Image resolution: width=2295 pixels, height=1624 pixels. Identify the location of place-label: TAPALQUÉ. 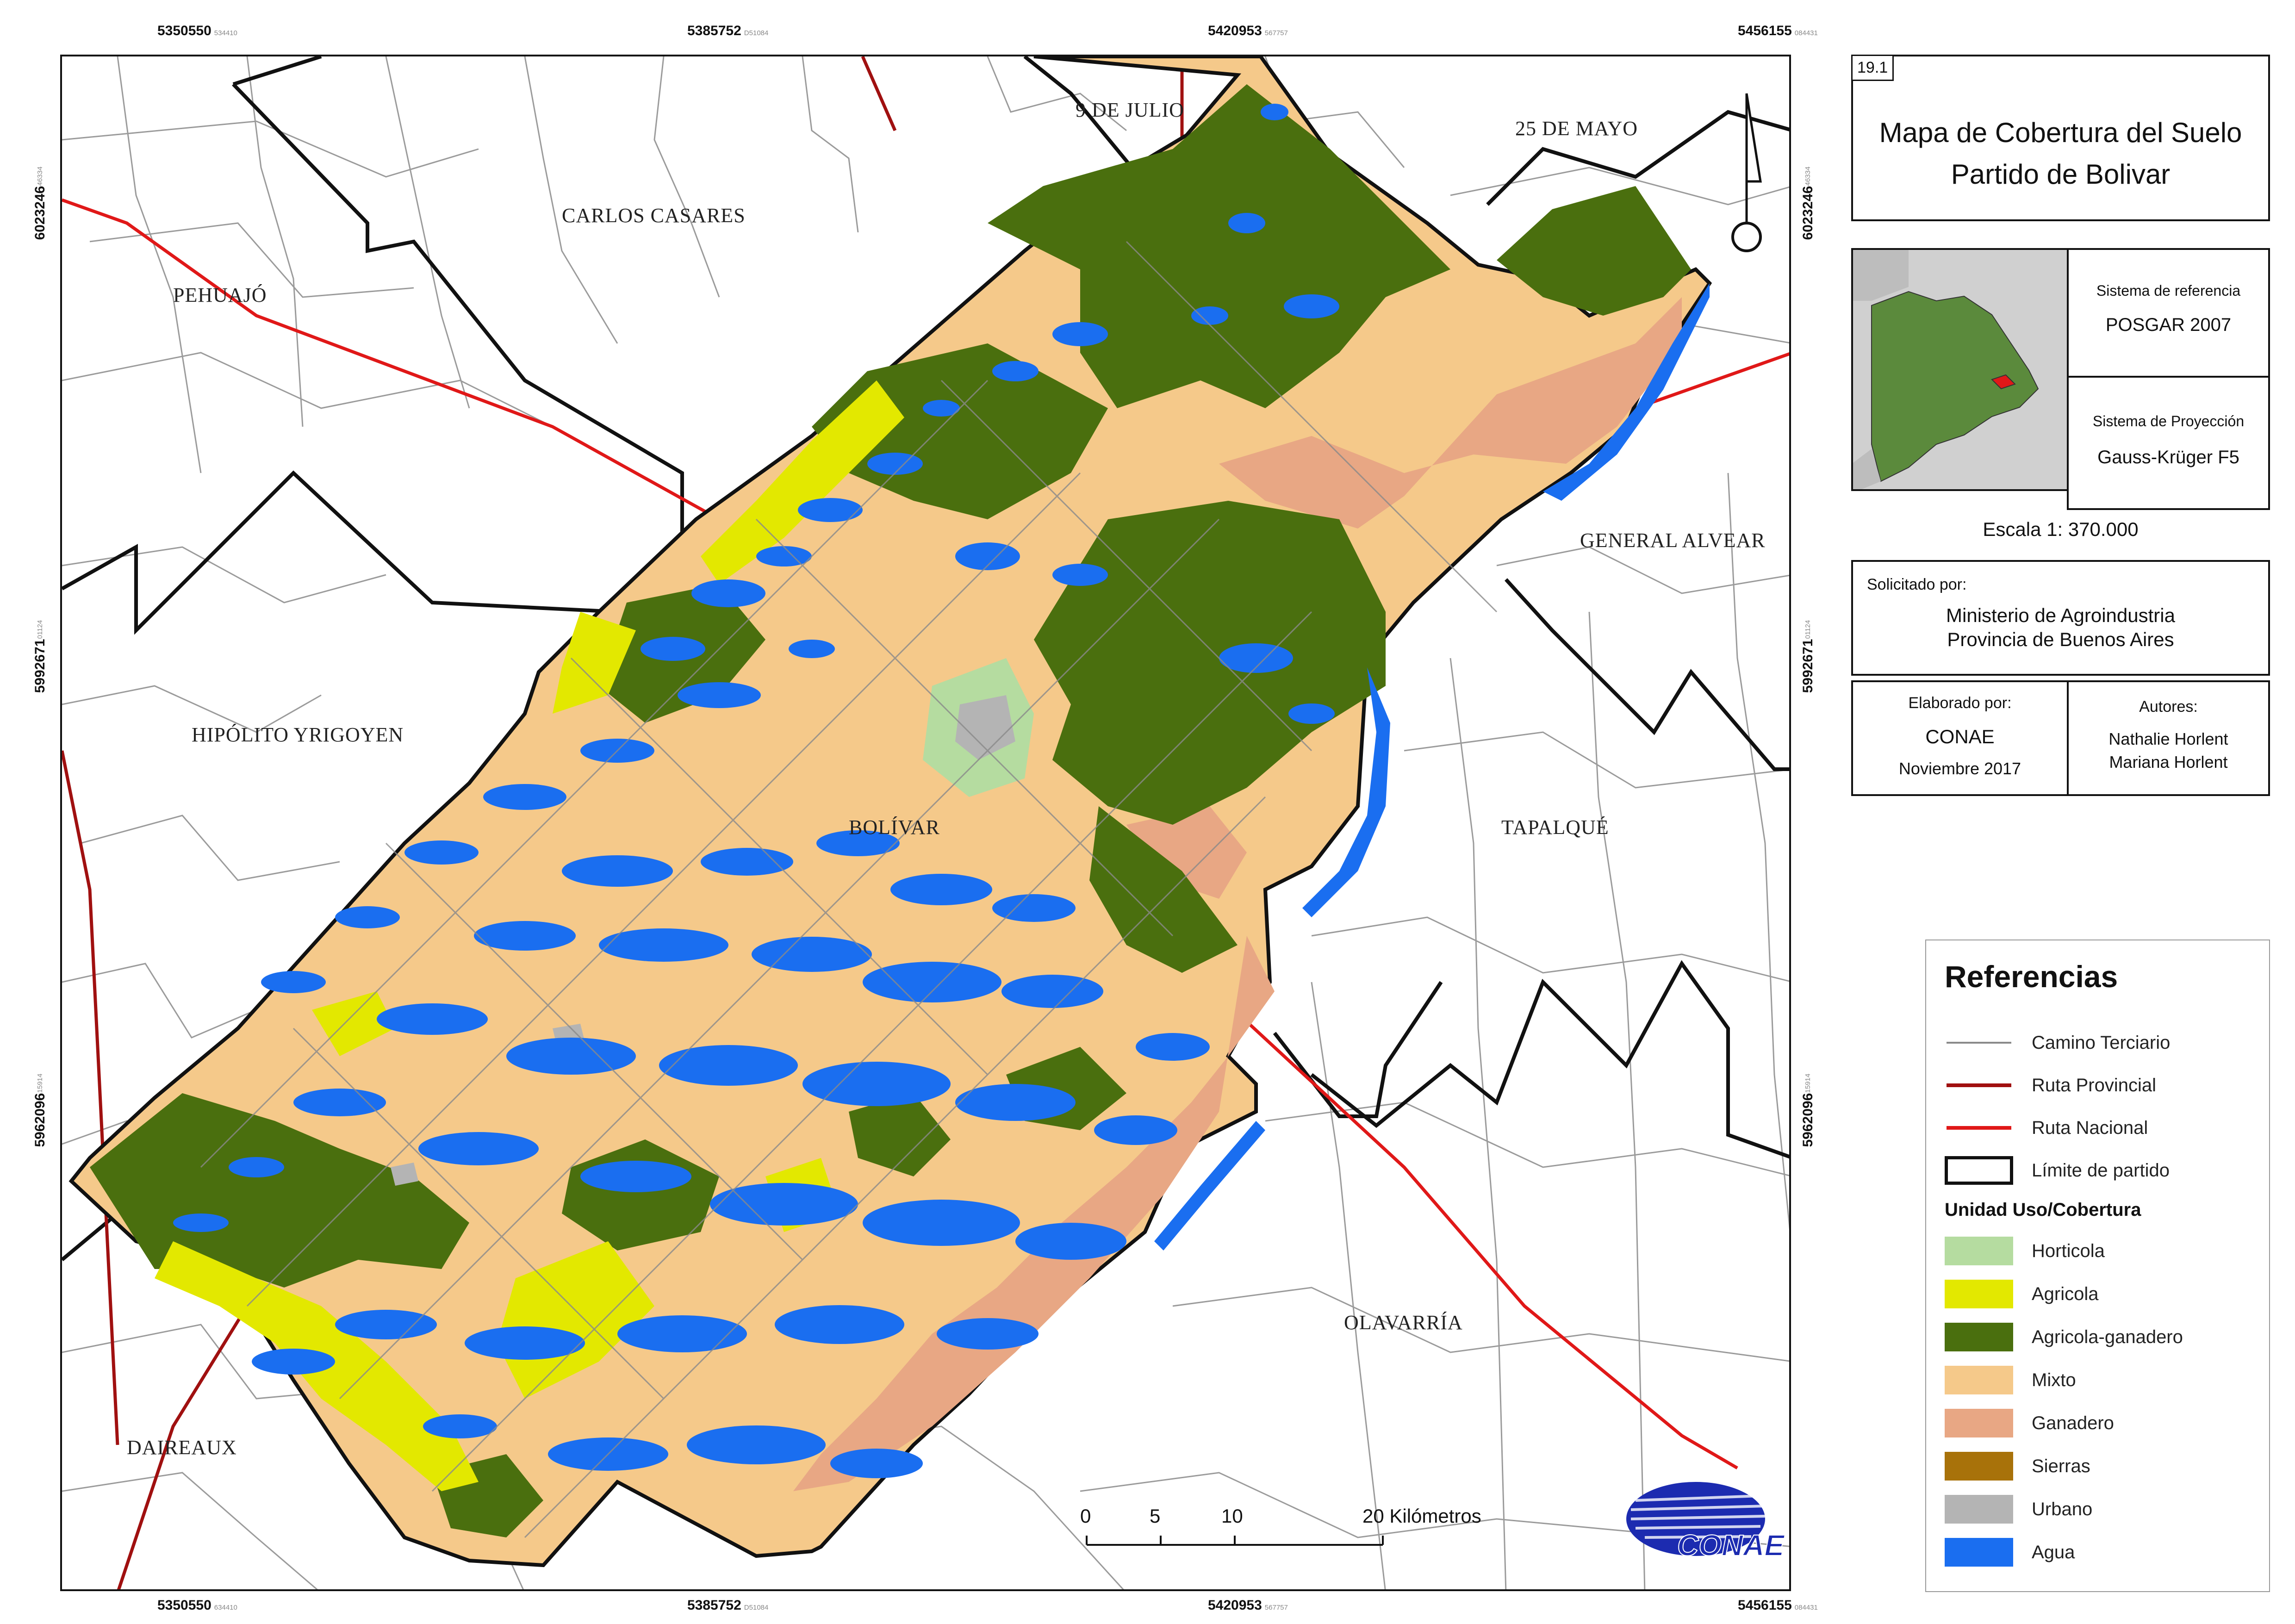
(1555, 827).